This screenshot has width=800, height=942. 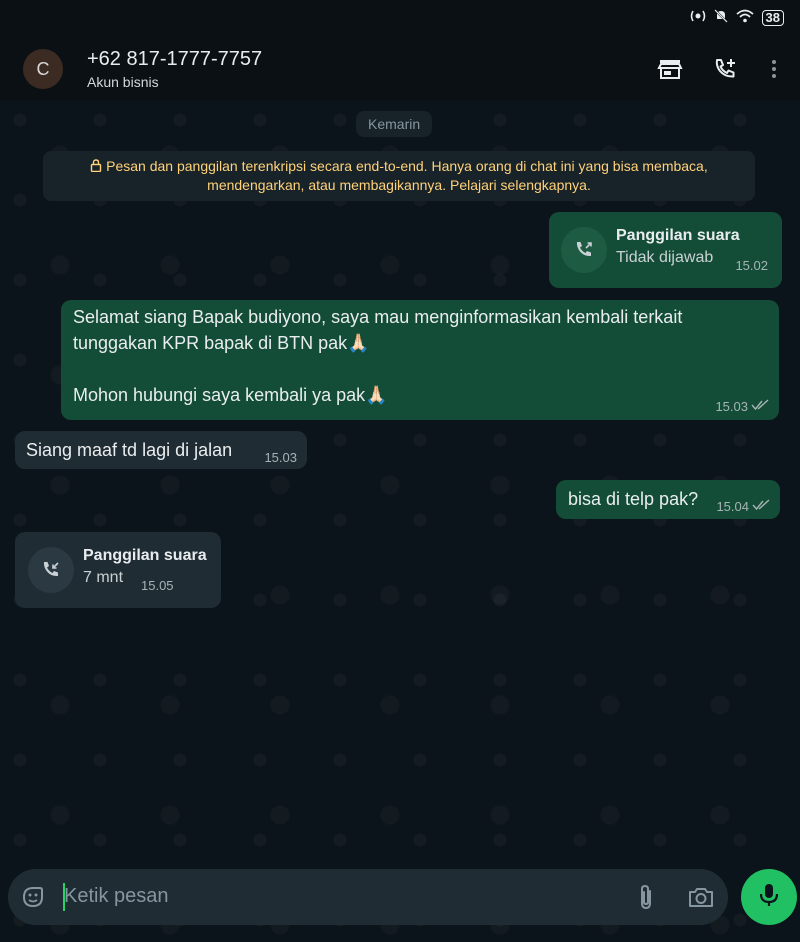 I want to click on mic-button, so click(x=769, y=897).